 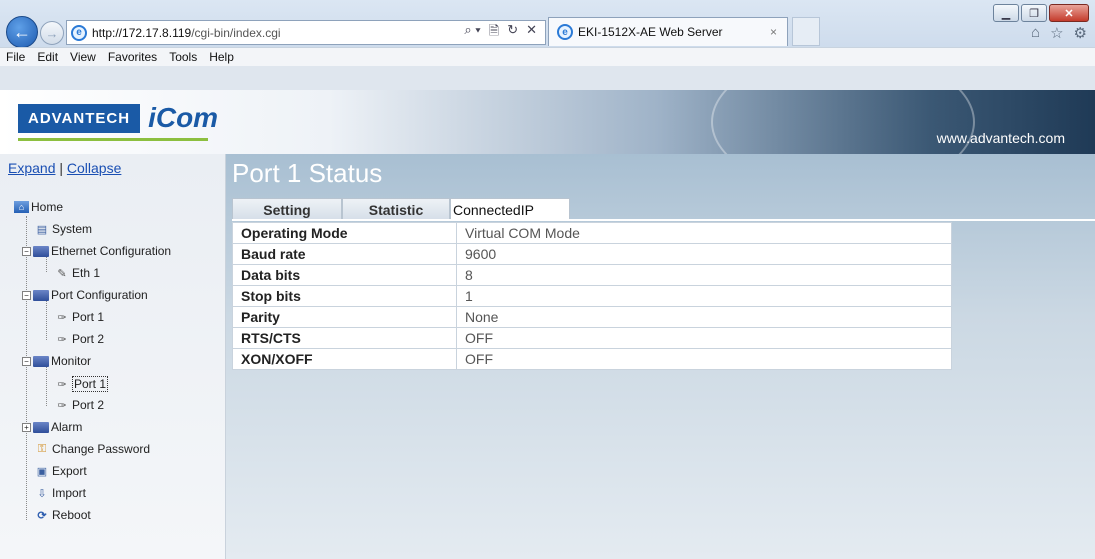 I want to click on tree-item-export: ▣ Export, so click(x=60, y=471).